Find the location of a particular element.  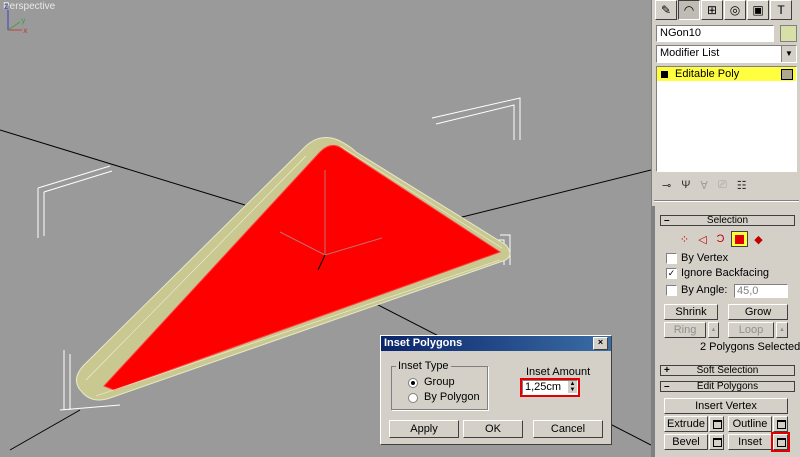

radio-by-polygon is located at coordinates (413, 398).